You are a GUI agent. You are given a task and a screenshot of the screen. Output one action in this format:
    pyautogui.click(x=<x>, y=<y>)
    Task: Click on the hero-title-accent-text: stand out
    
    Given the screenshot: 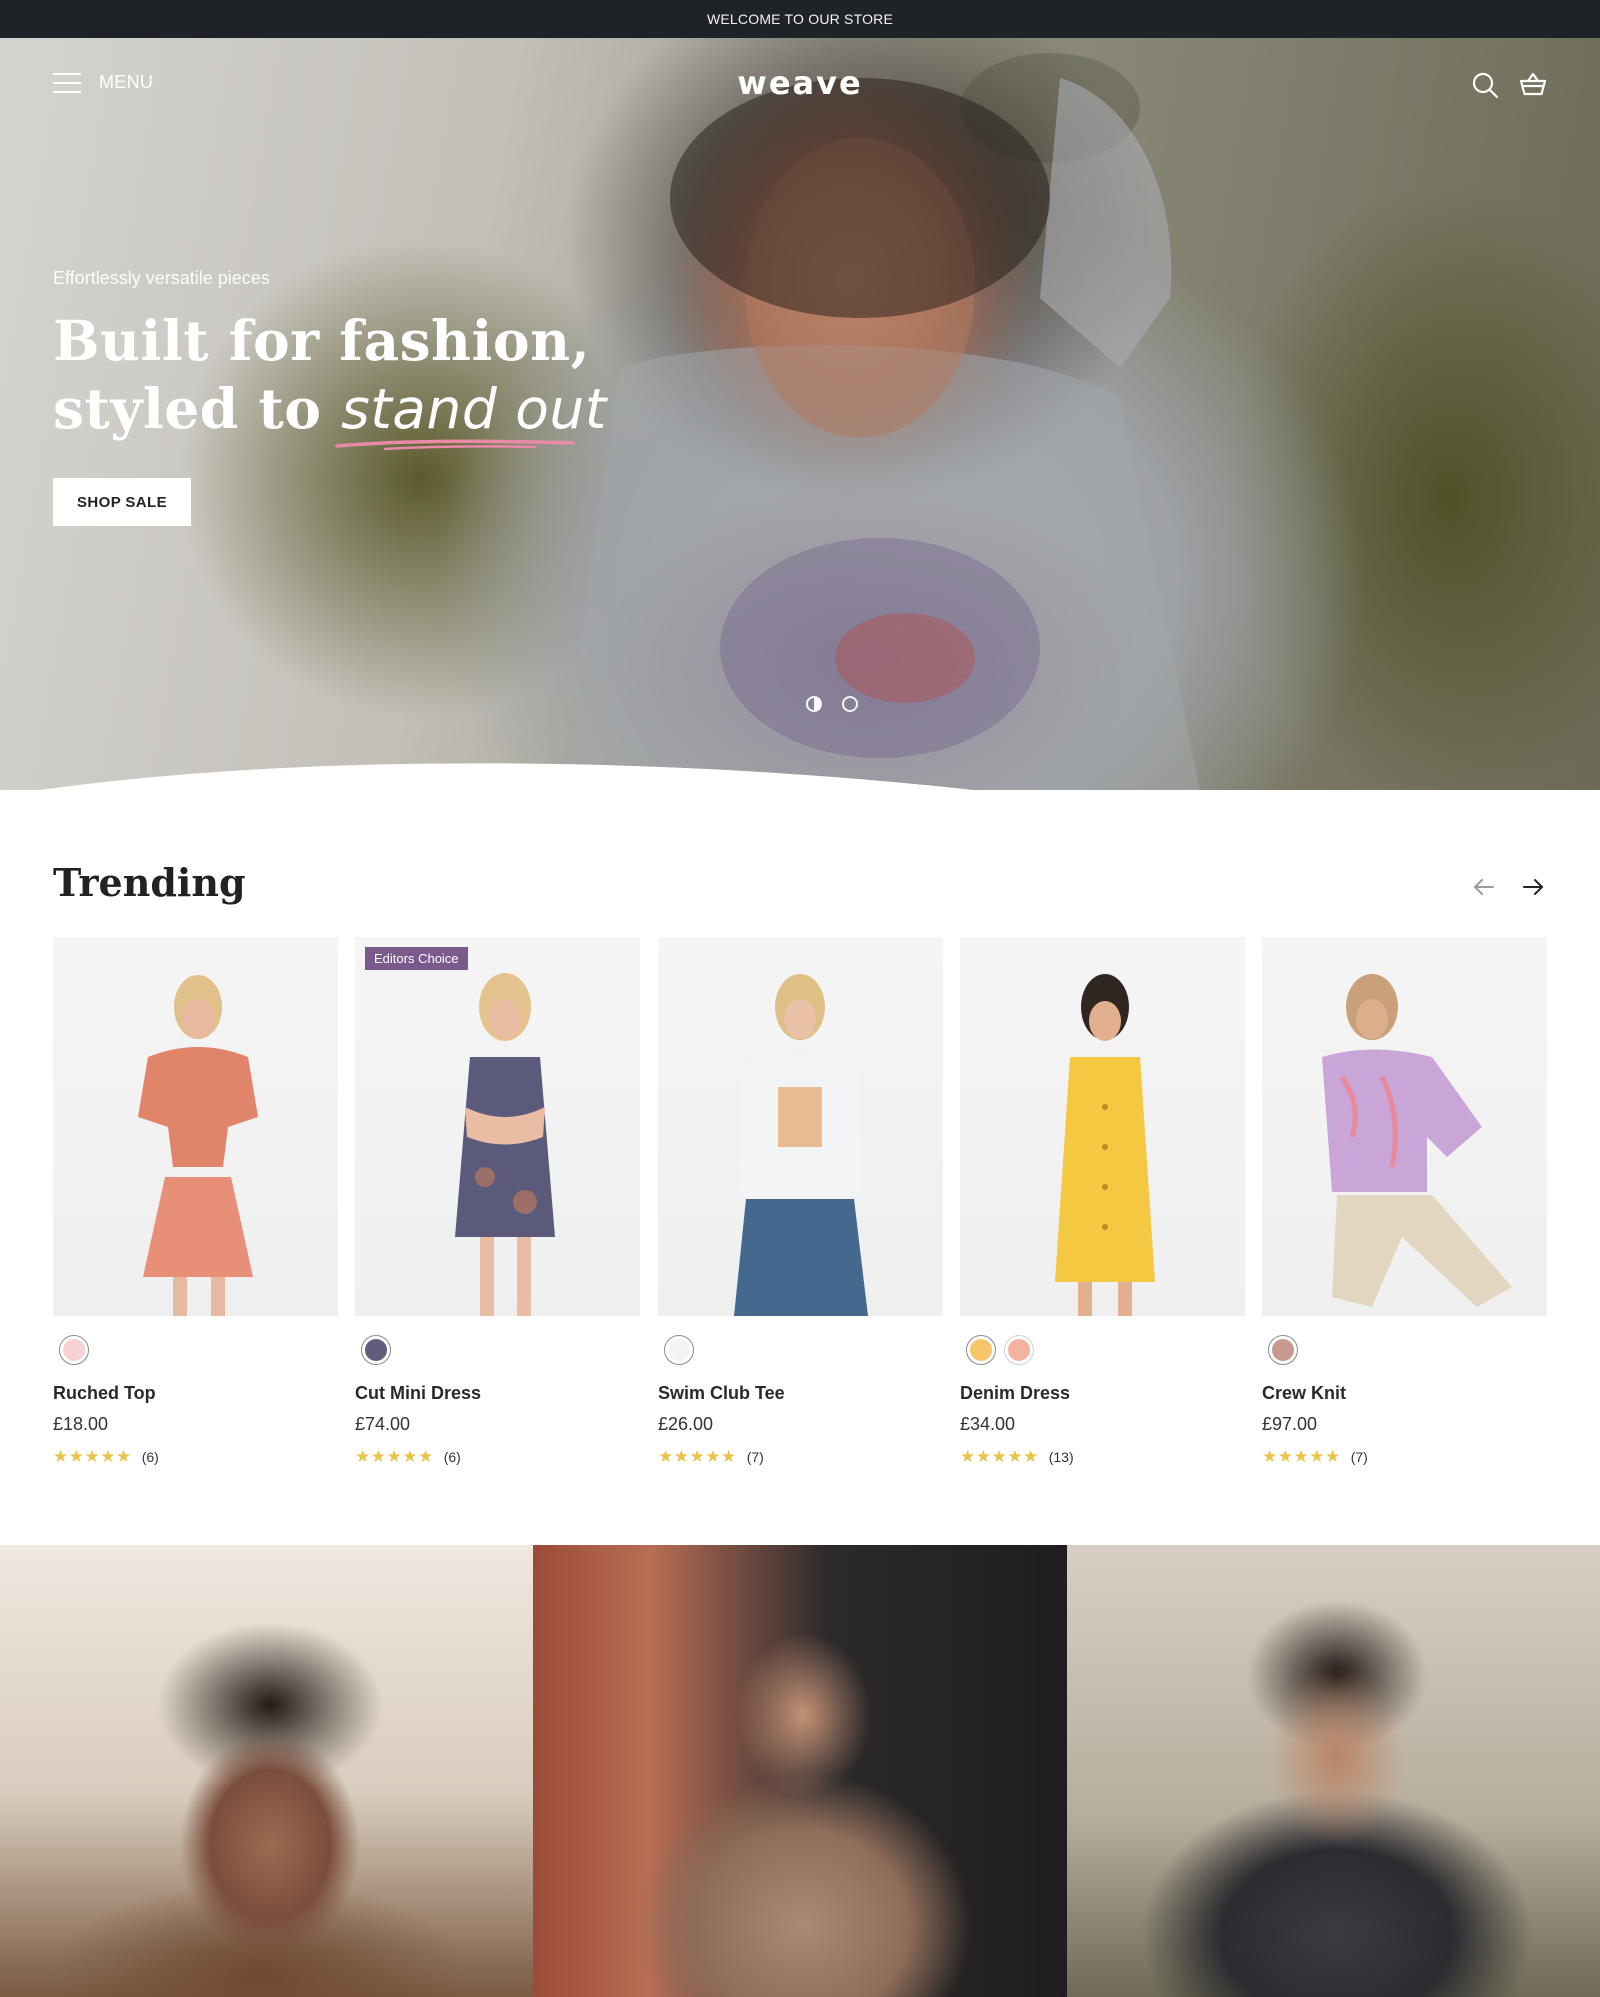 What is the action you would take?
    pyautogui.click(x=474, y=409)
    